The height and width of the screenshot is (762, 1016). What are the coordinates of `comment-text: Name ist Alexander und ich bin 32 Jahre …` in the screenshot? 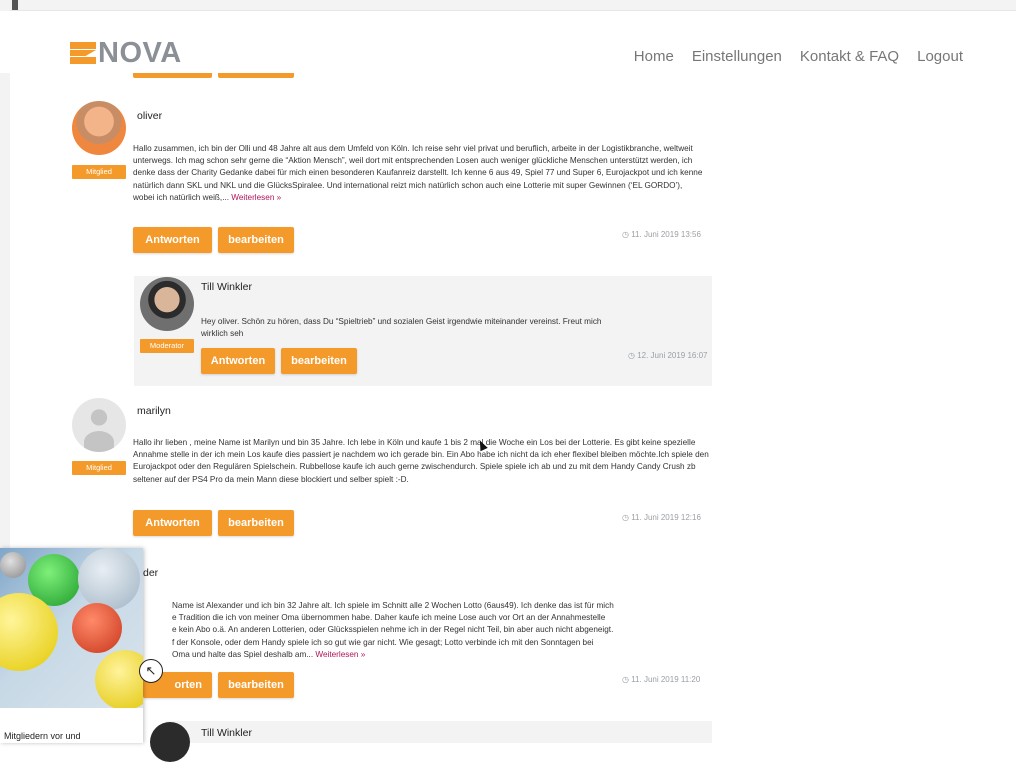 It's located at (393, 630).